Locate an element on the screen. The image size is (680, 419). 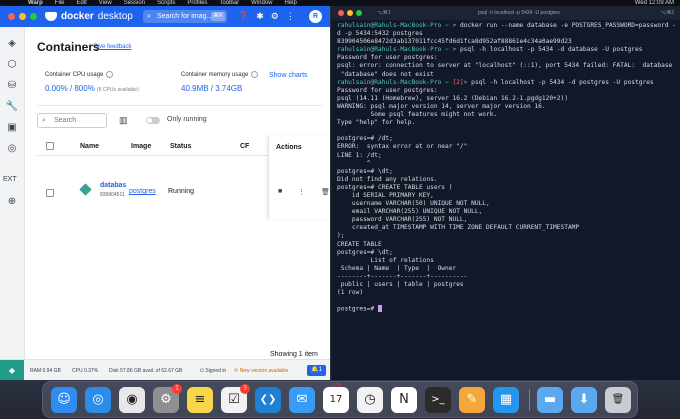
signed-in-status: ⏻ Signed in is located at coordinates (213, 371).